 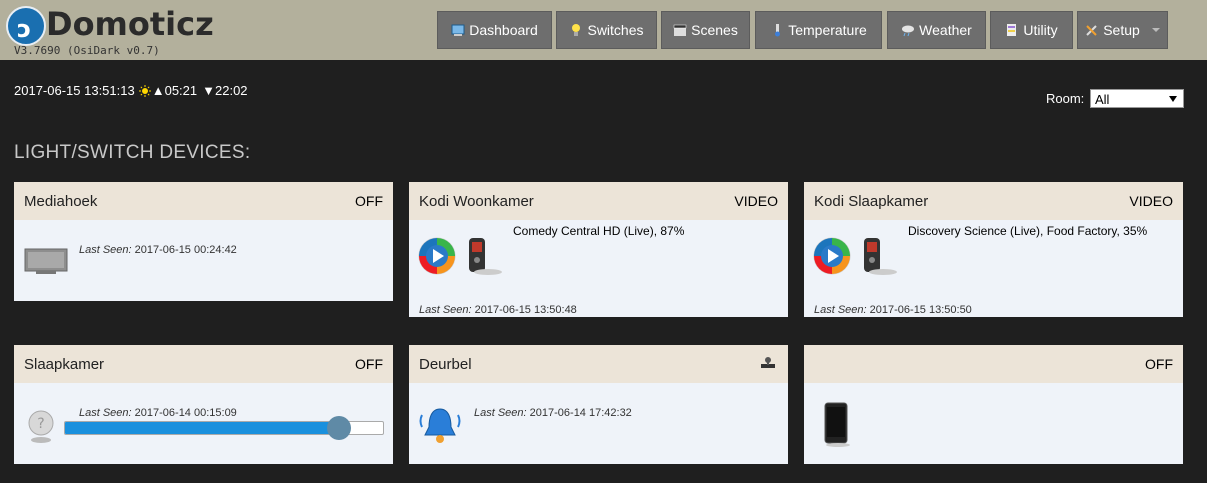 What do you see at coordinates (714, 30) in the screenshot?
I see `nav-scenes-label: Scenes` at bounding box center [714, 30].